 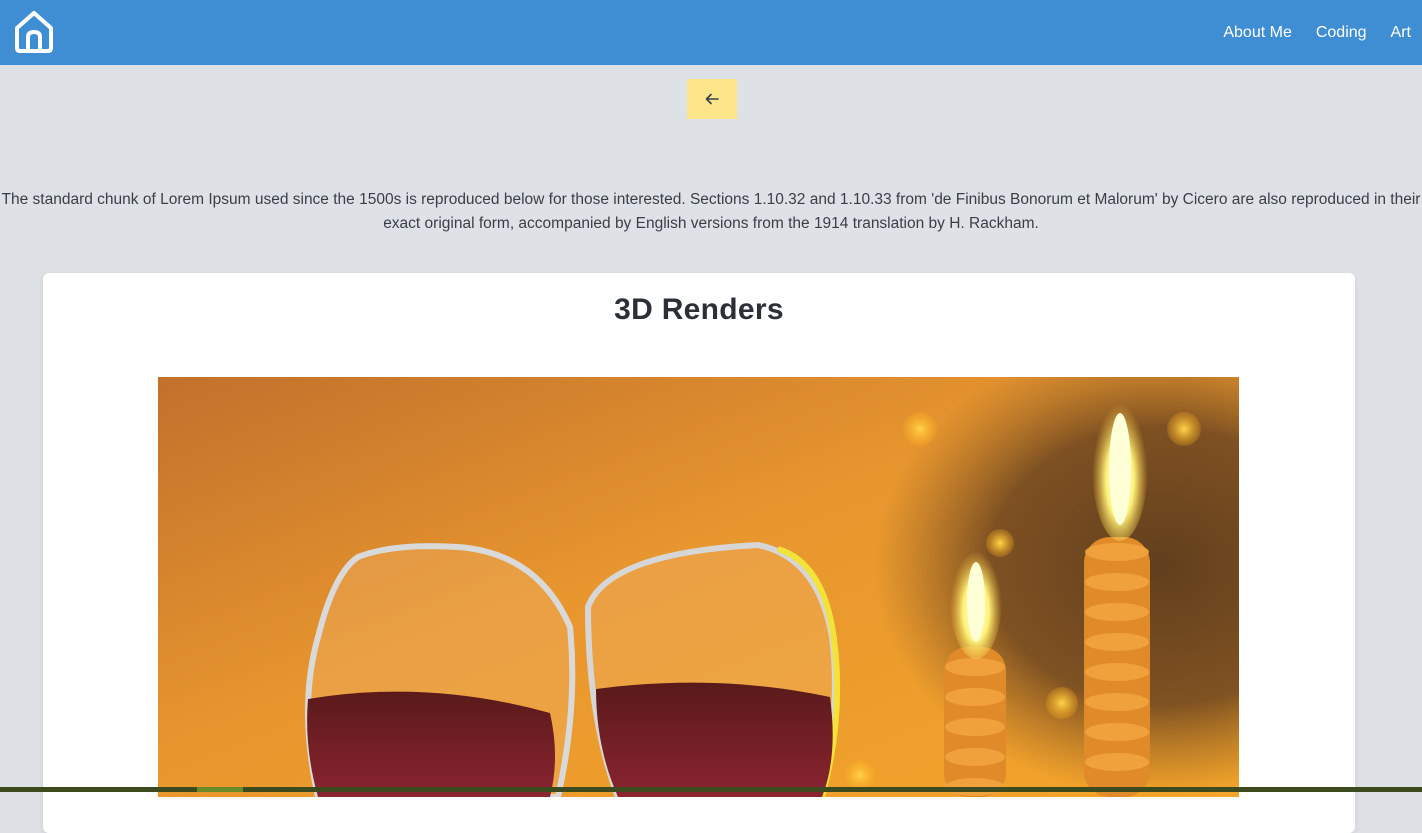 I want to click on home-link, so click(x=34, y=32).